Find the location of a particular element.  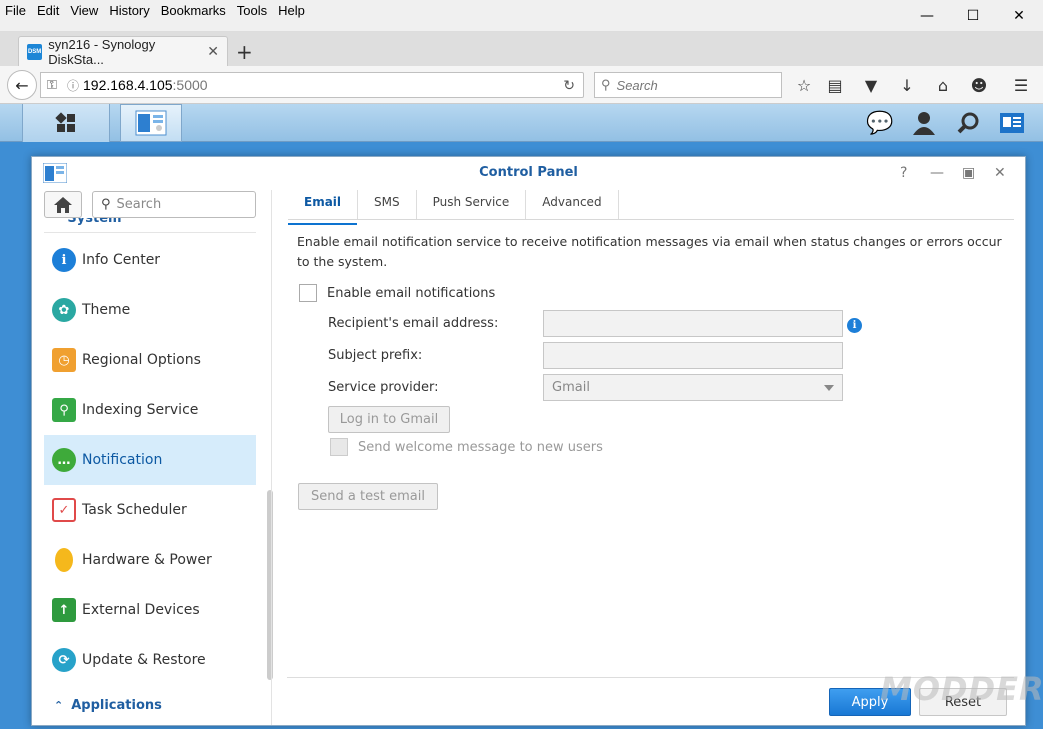

browser-search-input: ⚲ Search is located at coordinates (688, 85).